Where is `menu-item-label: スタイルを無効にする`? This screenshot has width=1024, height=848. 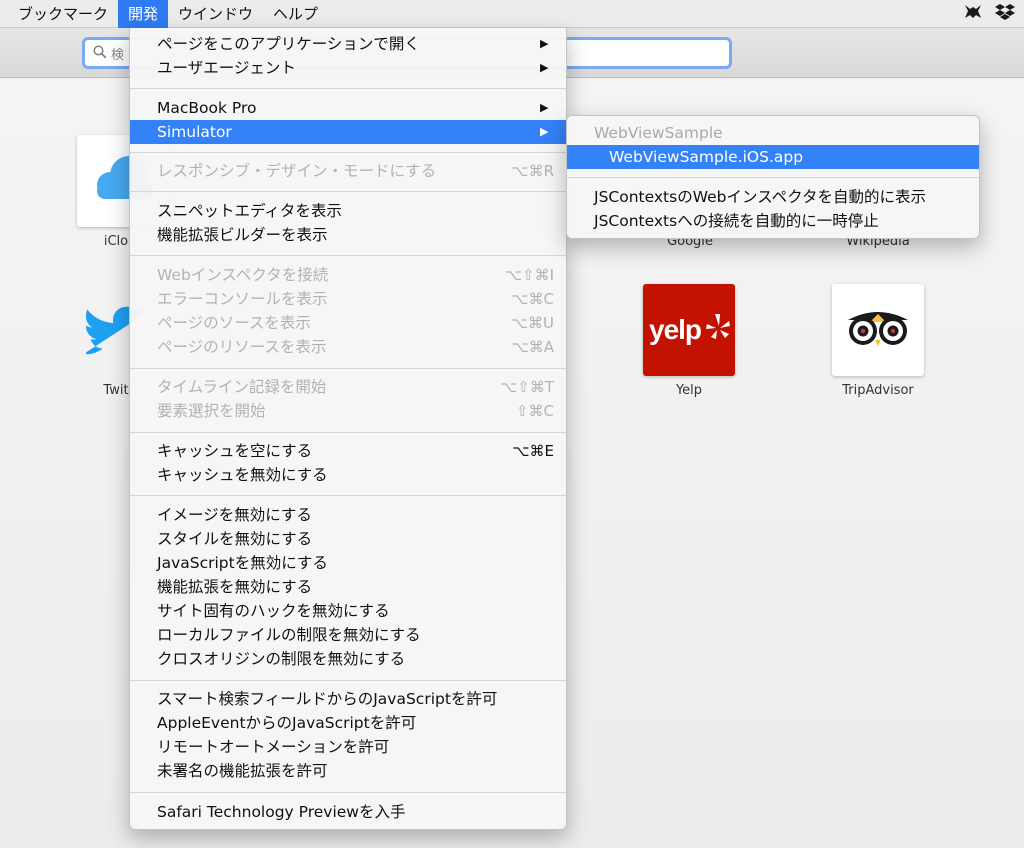 menu-item-label: スタイルを無効にする is located at coordinates (235, 539).